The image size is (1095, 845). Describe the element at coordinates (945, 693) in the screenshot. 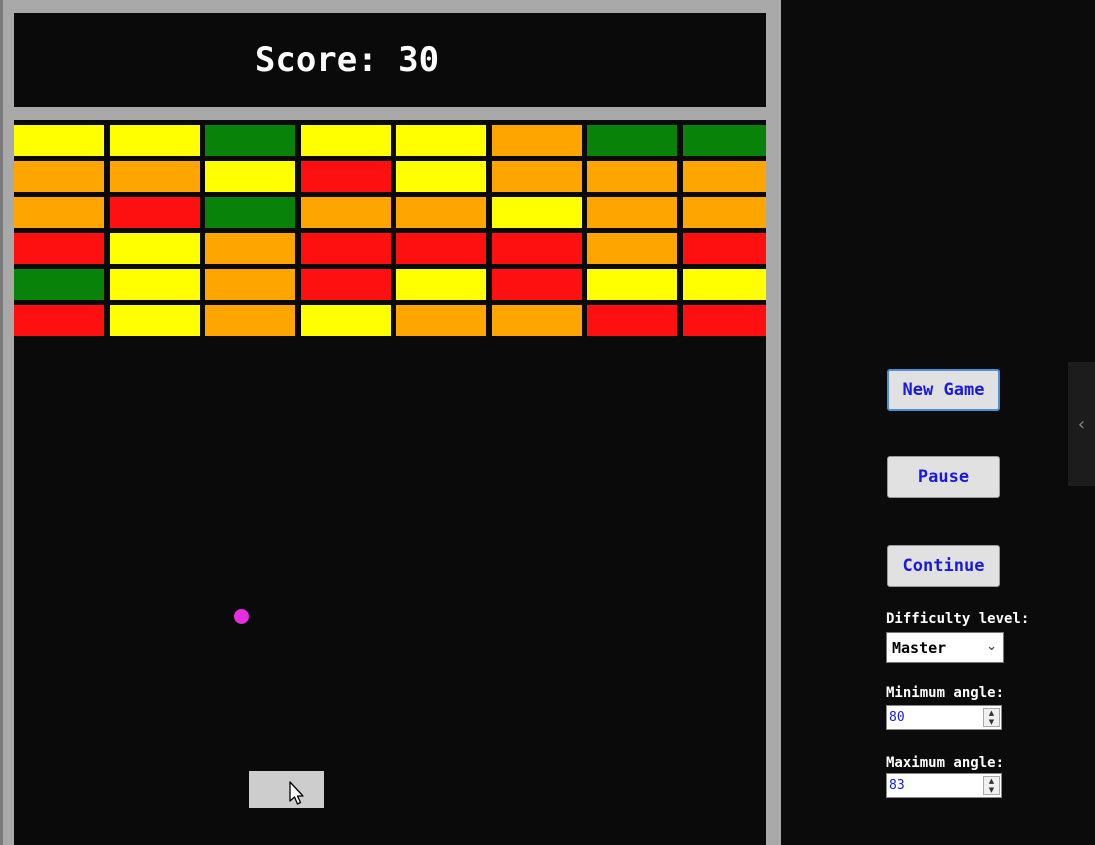

I see `min-angle-label: Minimum angle:` at that location.